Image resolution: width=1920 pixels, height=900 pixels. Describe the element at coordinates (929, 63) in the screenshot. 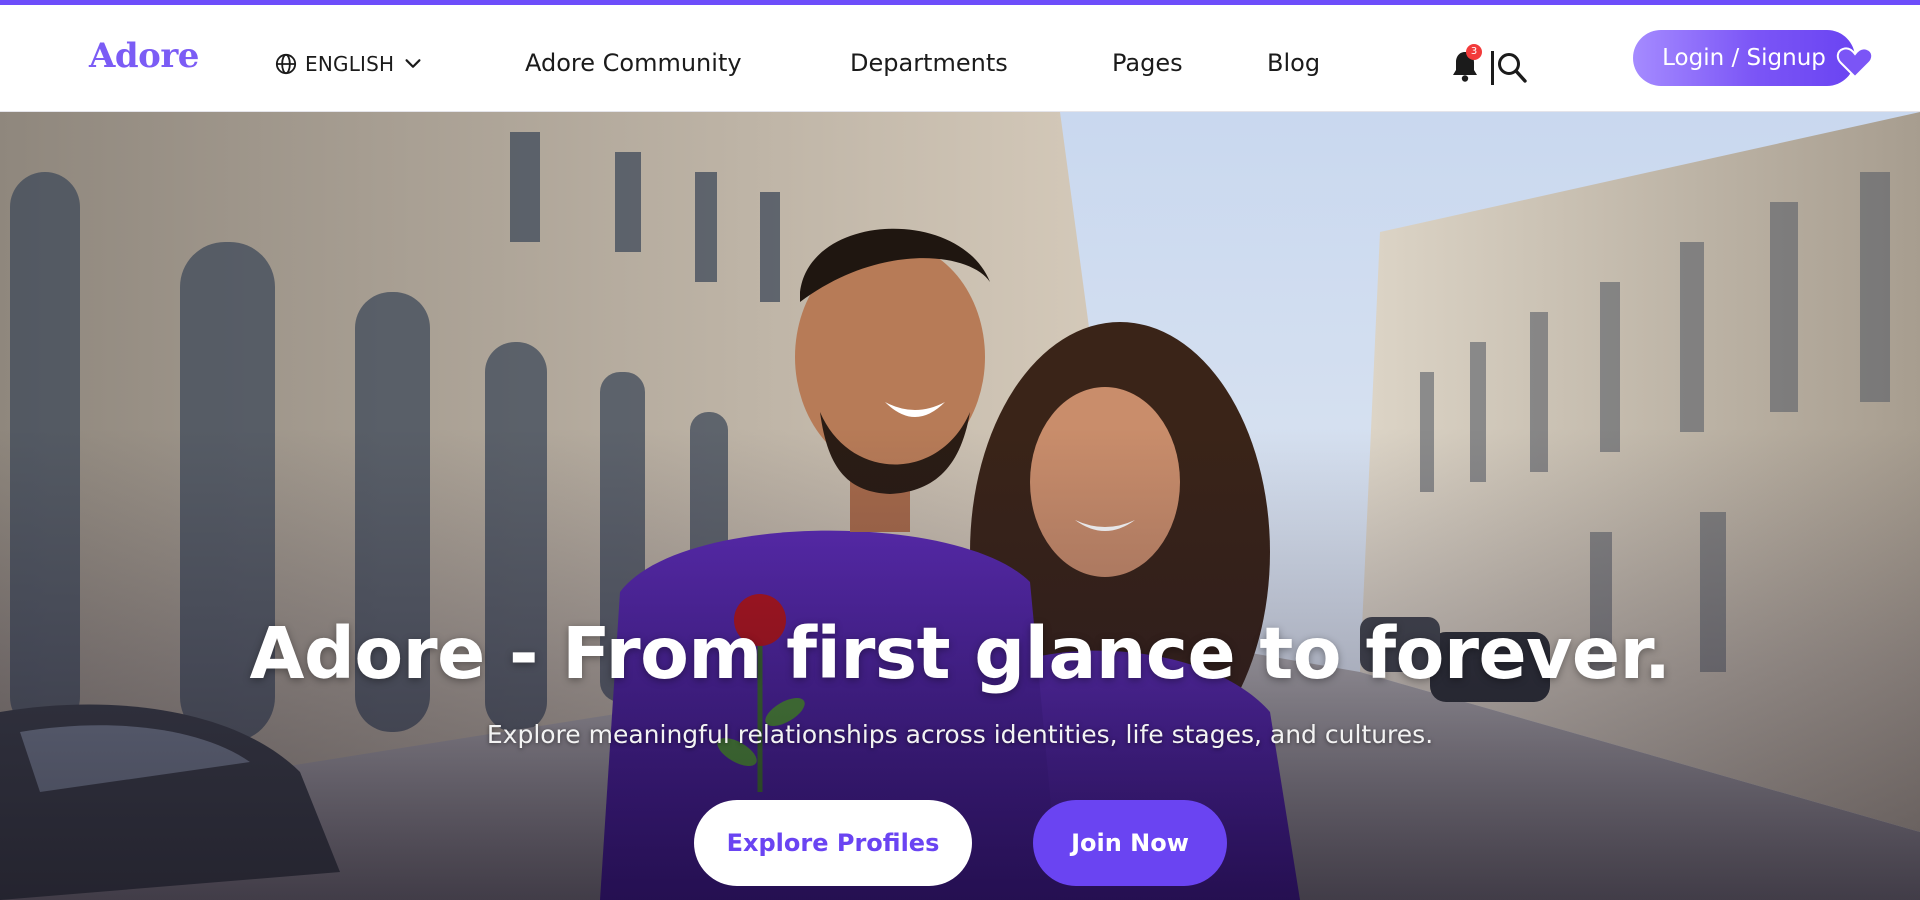

I see `nav-link-departments: Departments` at that location.